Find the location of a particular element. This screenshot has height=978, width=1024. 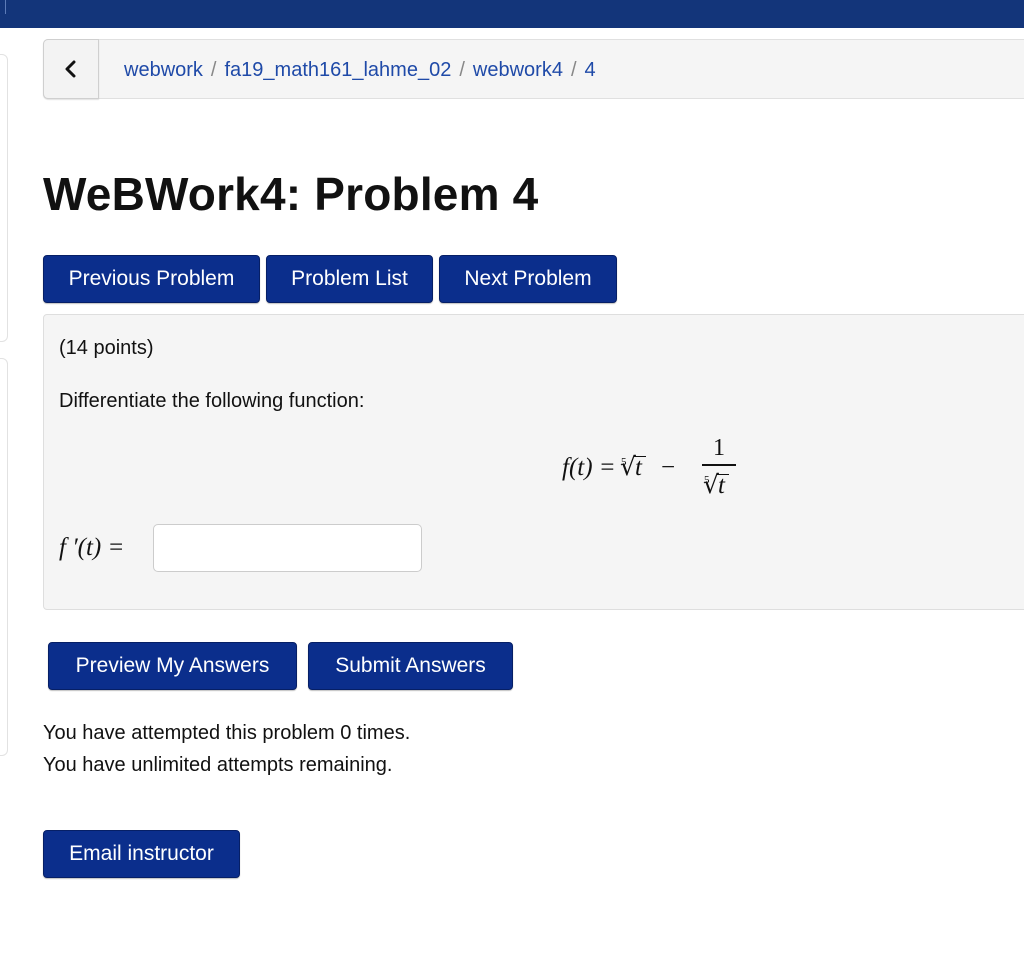

previous-problem-button: Previous Problem is located at coordinates (151, 279).